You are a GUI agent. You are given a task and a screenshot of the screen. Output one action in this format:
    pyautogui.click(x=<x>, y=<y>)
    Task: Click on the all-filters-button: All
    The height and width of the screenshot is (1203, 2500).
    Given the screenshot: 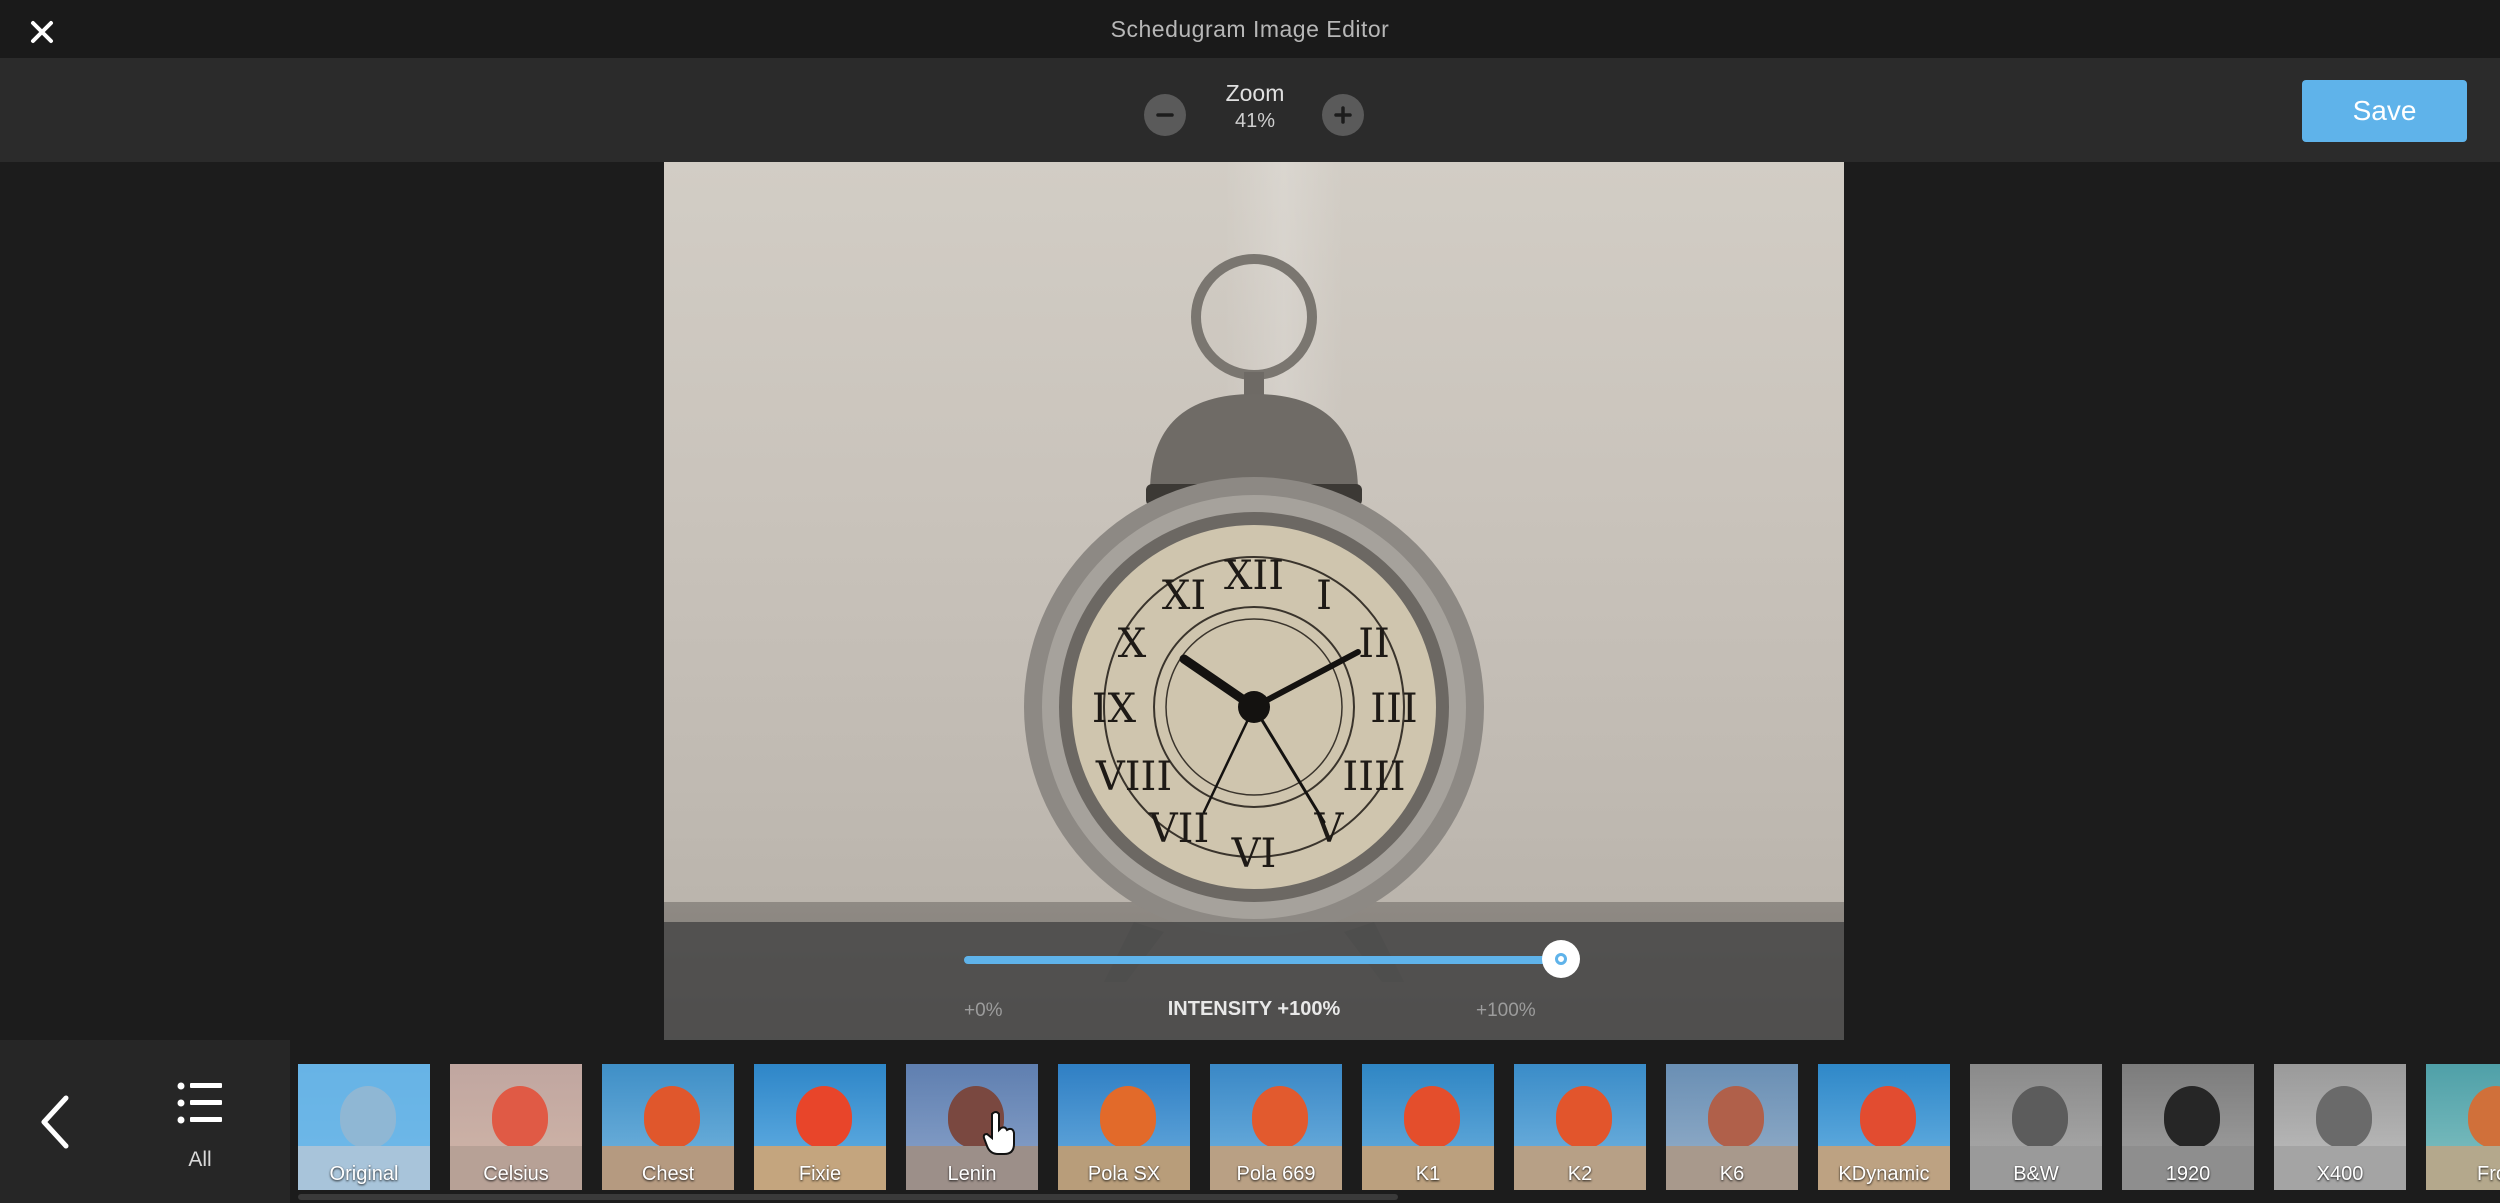 What is the action you would take?
    pyautogui.click(x=200, y=1121)
    